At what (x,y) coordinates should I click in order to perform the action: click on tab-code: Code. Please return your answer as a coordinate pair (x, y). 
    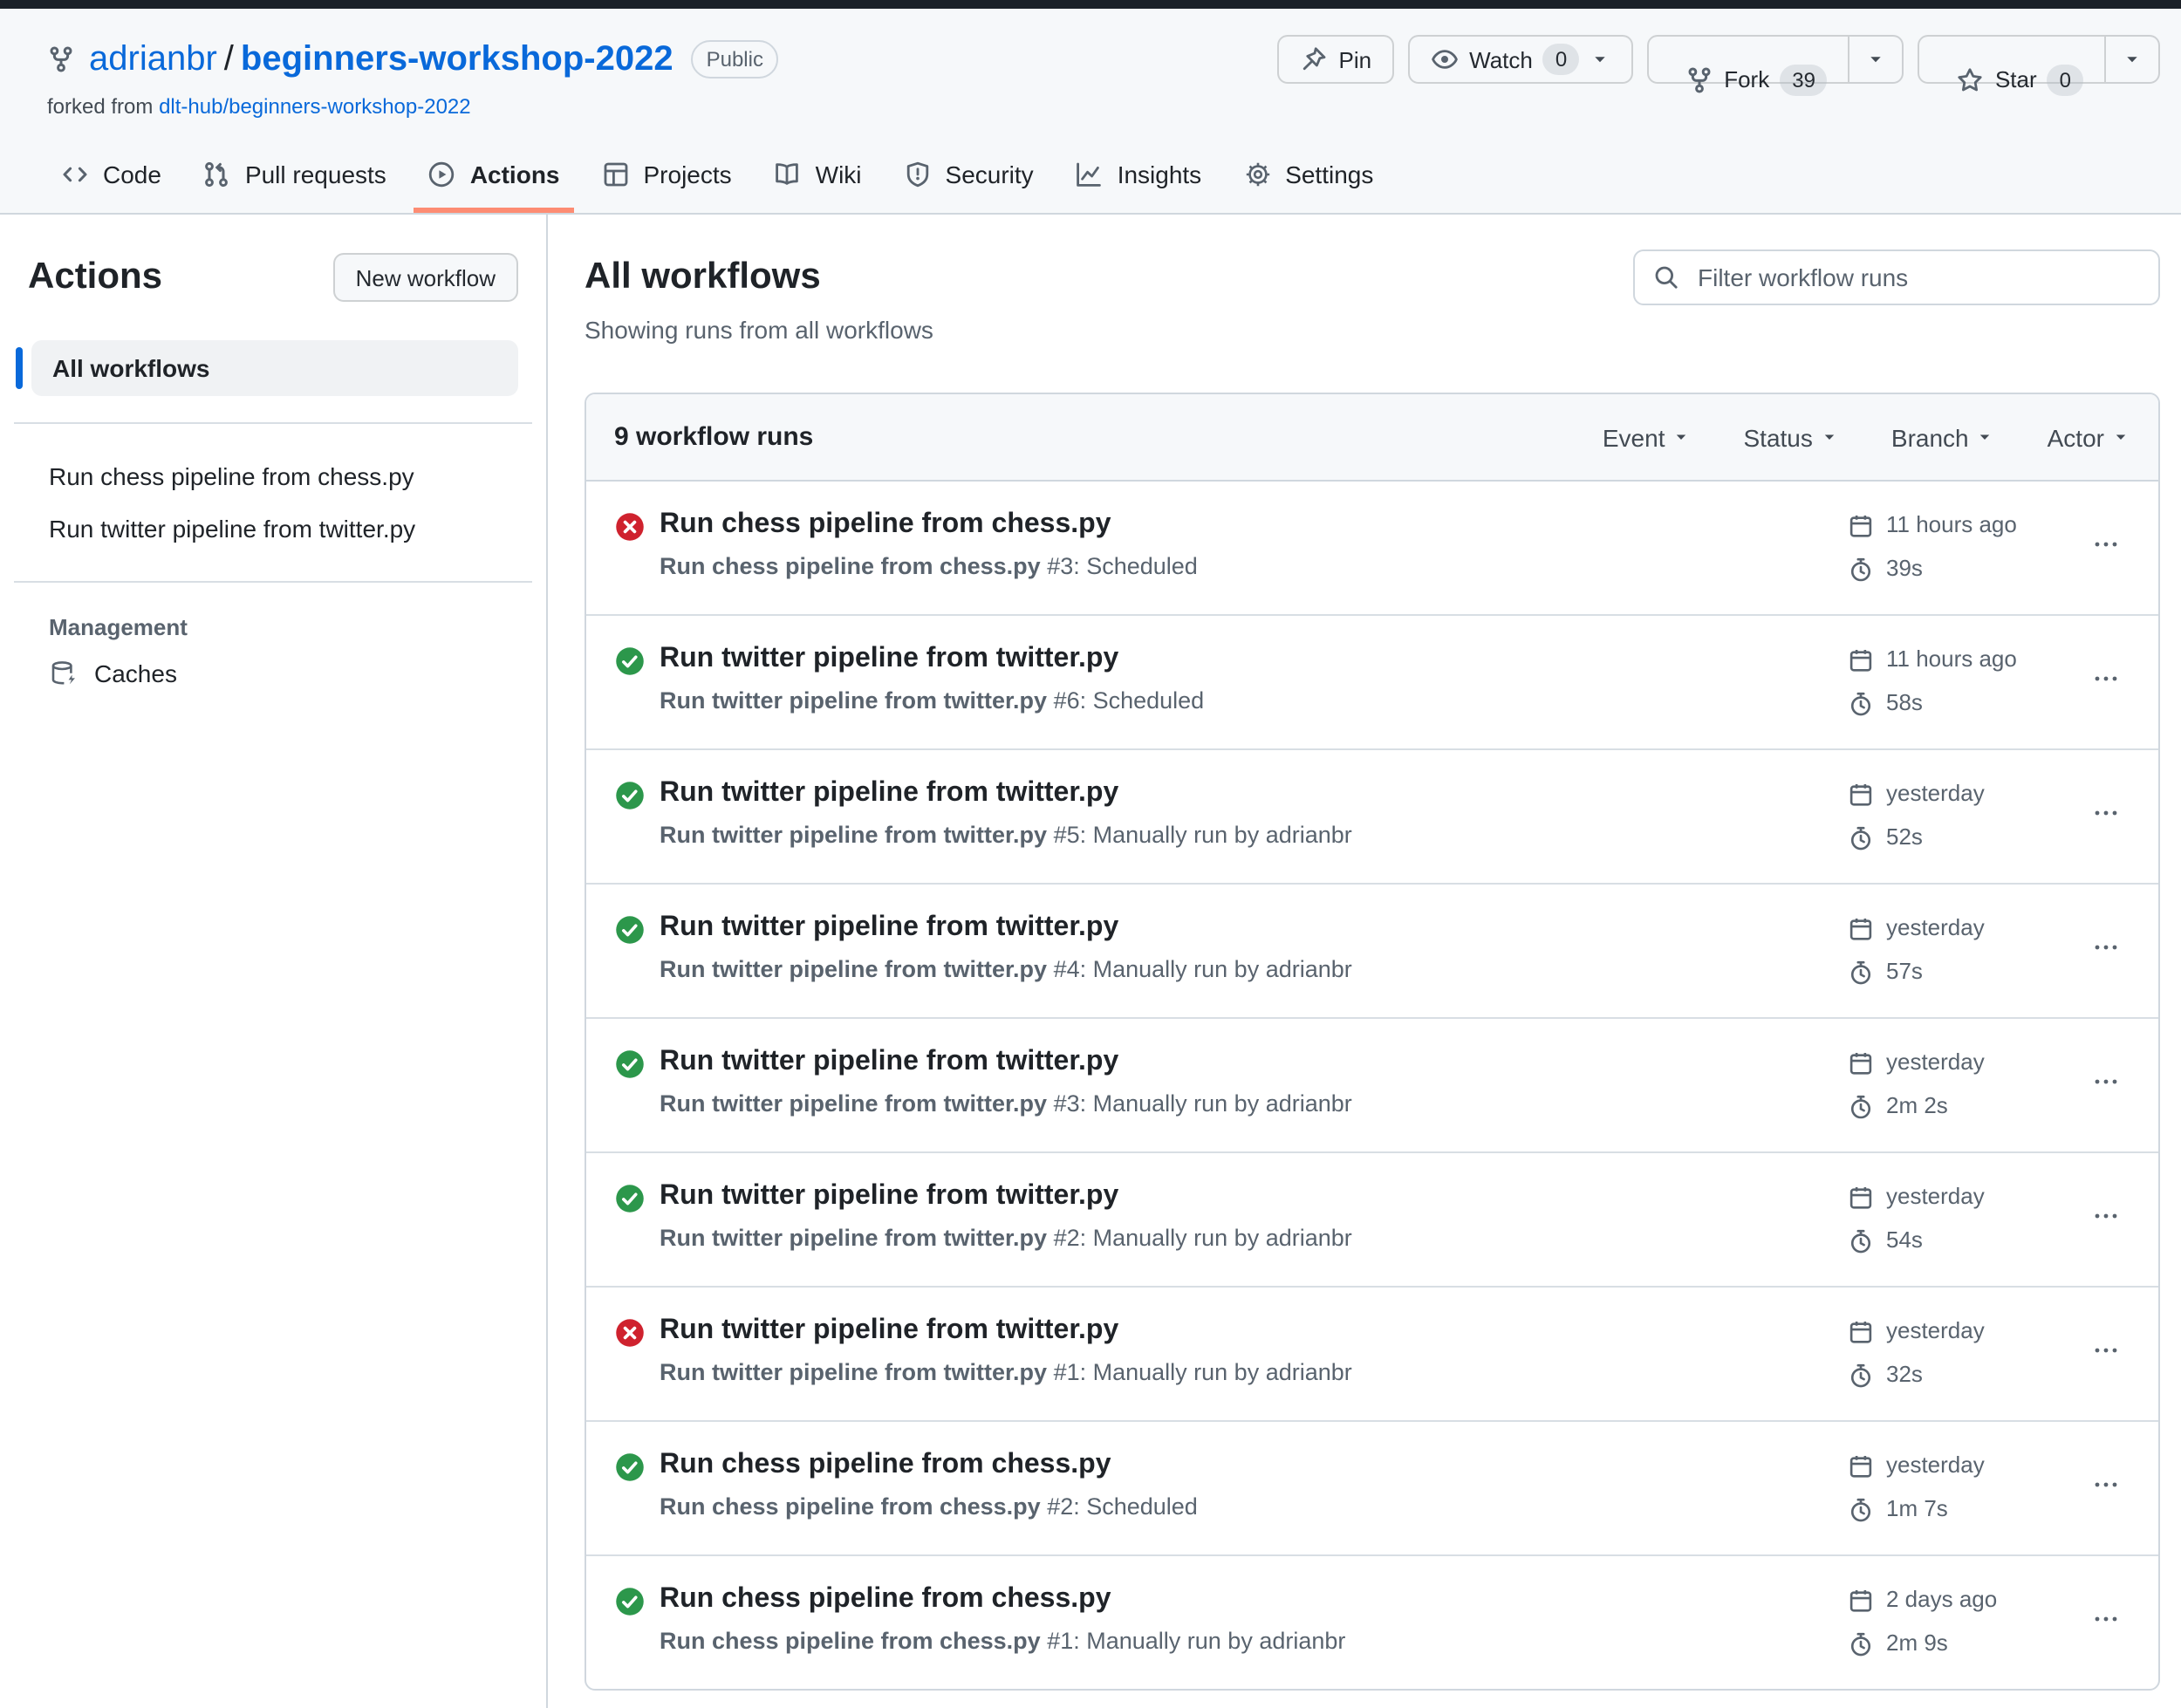
    Looking at the image, I should click on (111, 180).